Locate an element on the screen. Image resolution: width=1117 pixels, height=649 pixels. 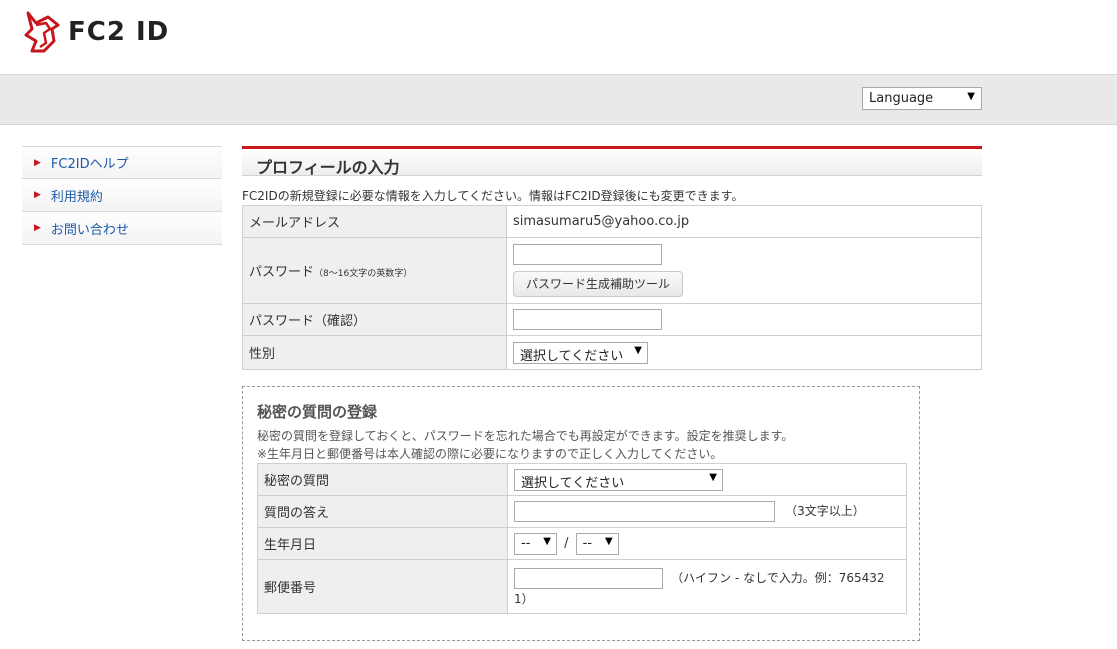
header: FC2 ID is located at coordinates (558, 37).